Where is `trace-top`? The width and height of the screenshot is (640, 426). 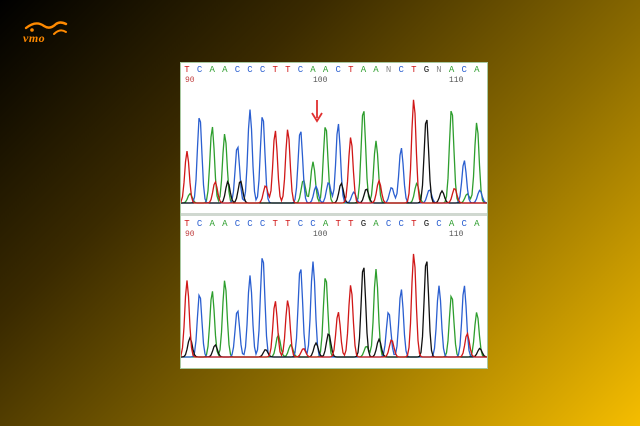
trace-top is located at coordinates (334, 151).